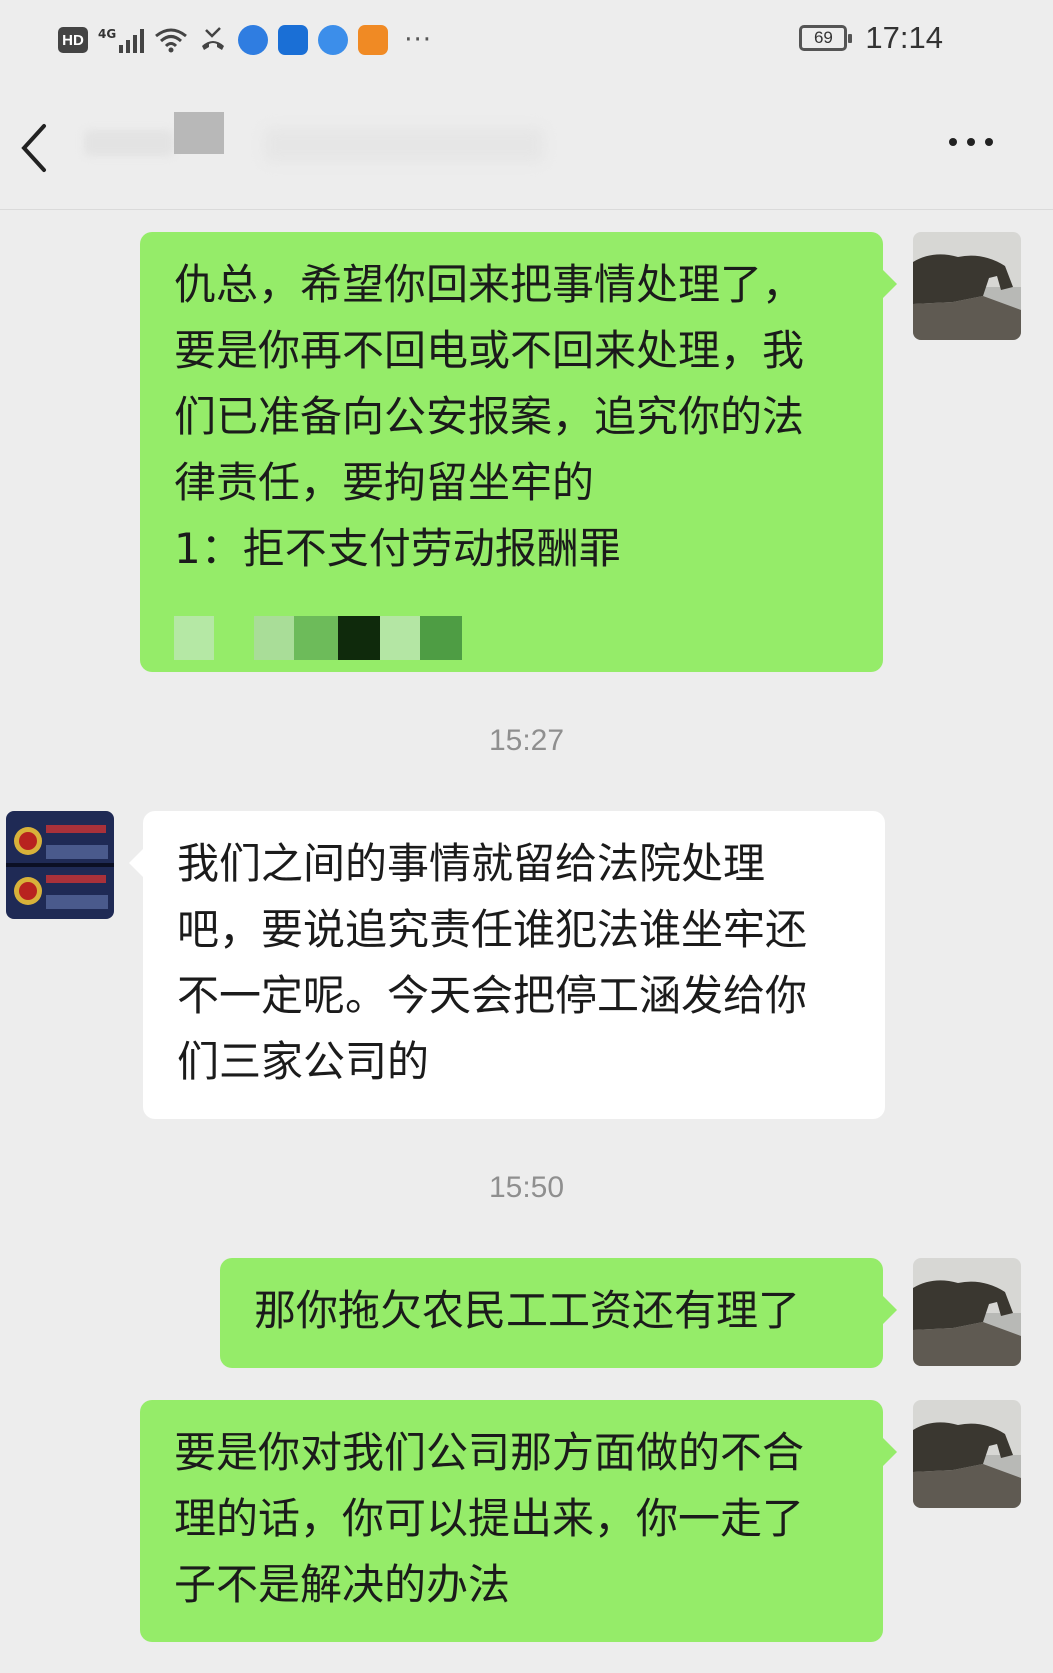 The height and width of the screenshot is (1673, 1053). What do you see at coordinates (823, 37) in the screenshot?
I see `battery-level: 69` at bounding box center [823, 37].